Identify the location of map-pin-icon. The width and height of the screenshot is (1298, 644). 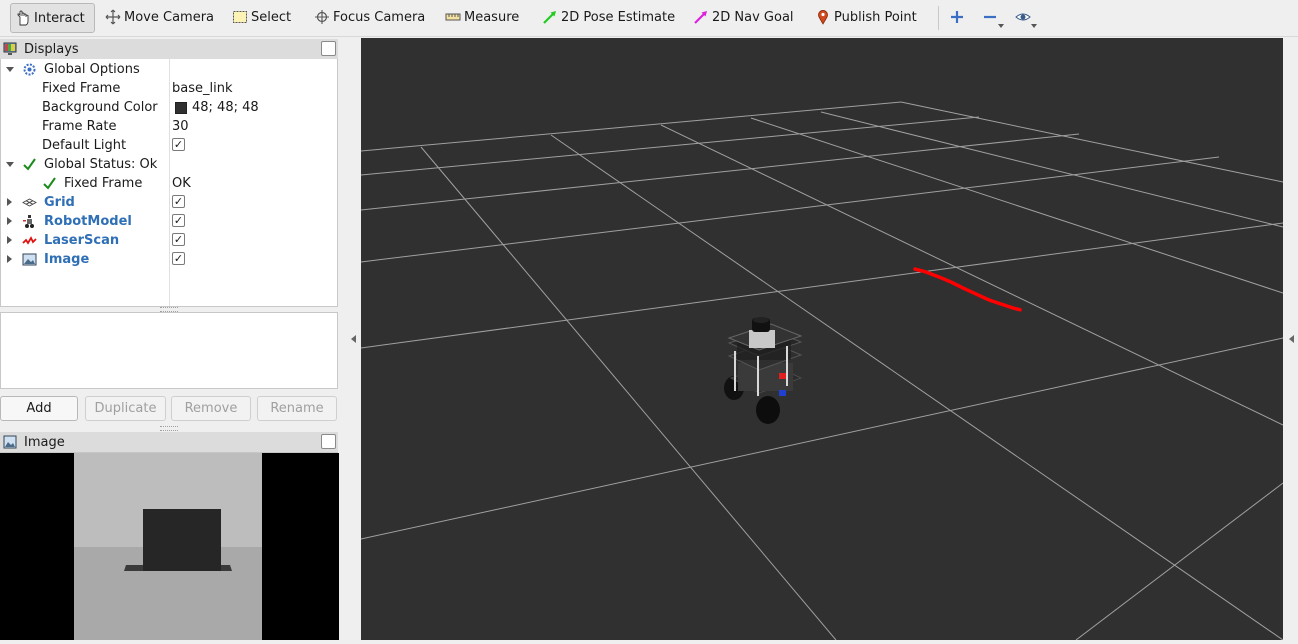
(823, 17).